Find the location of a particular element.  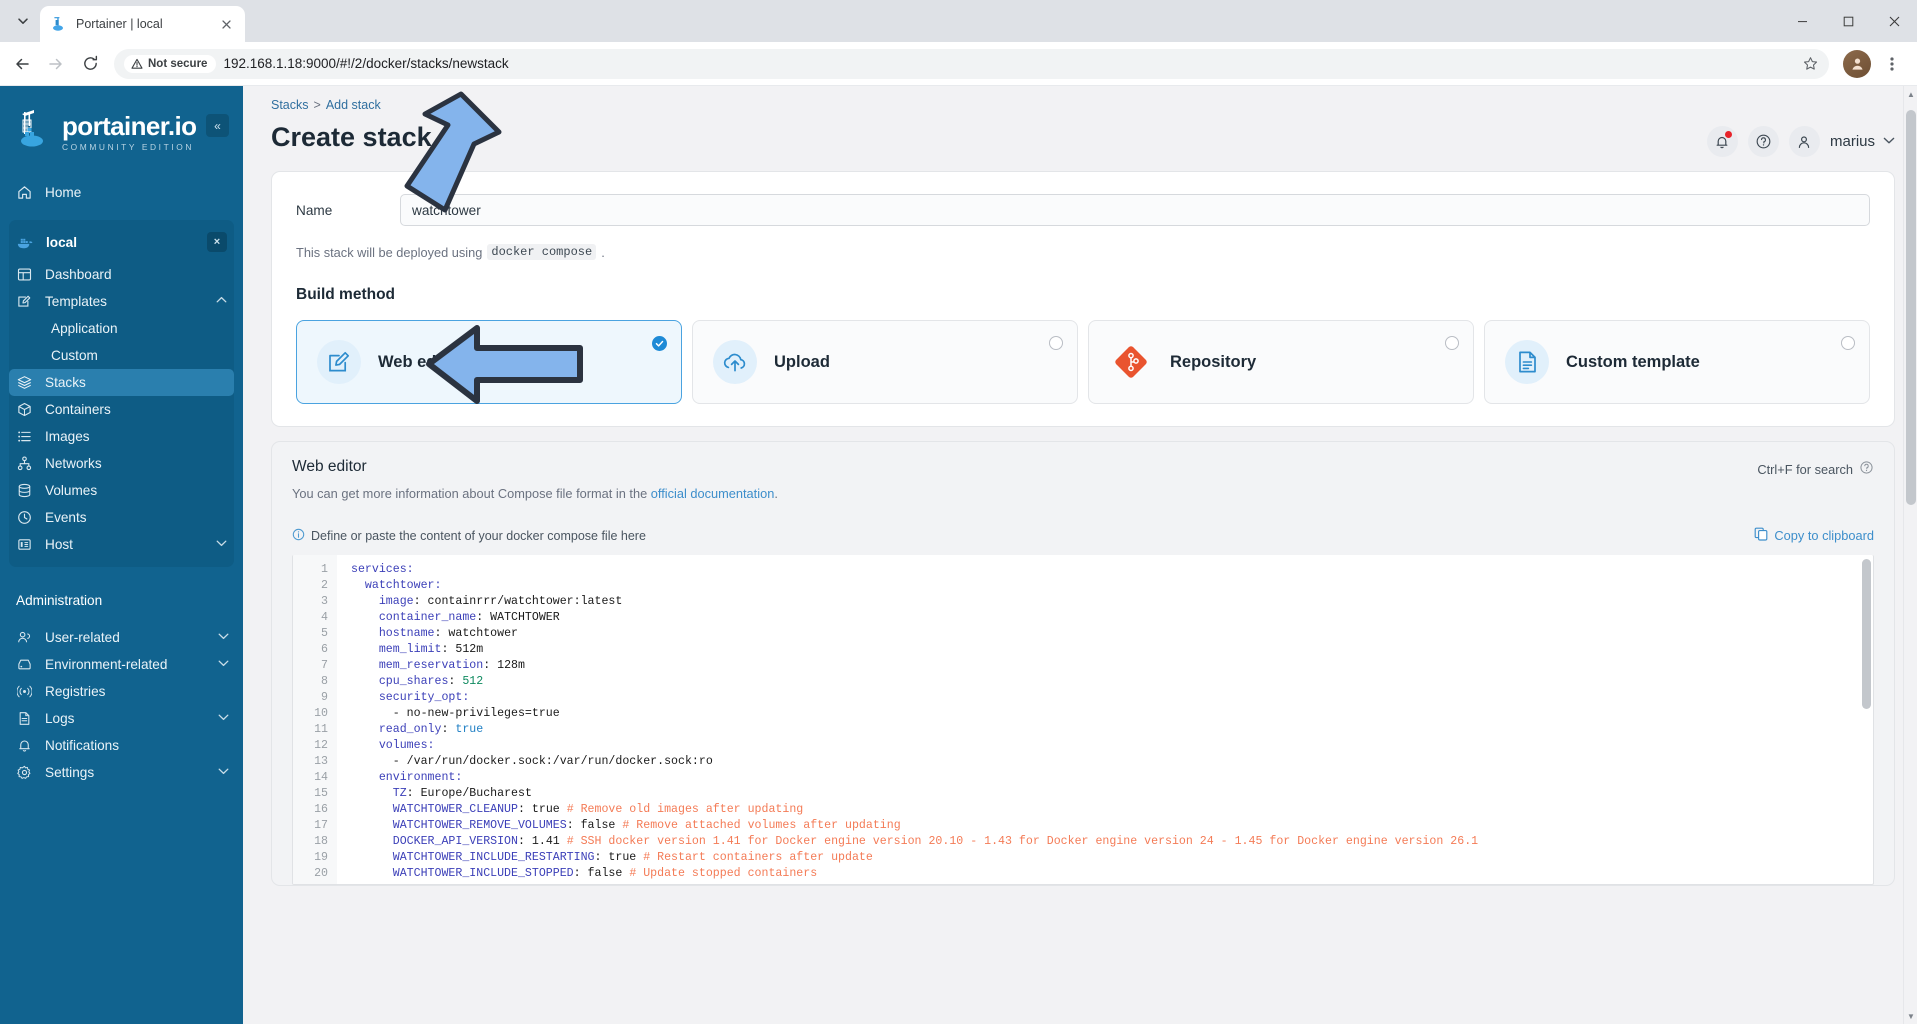

official-documentation-link: official documentation is located at coordinates (713, 493).